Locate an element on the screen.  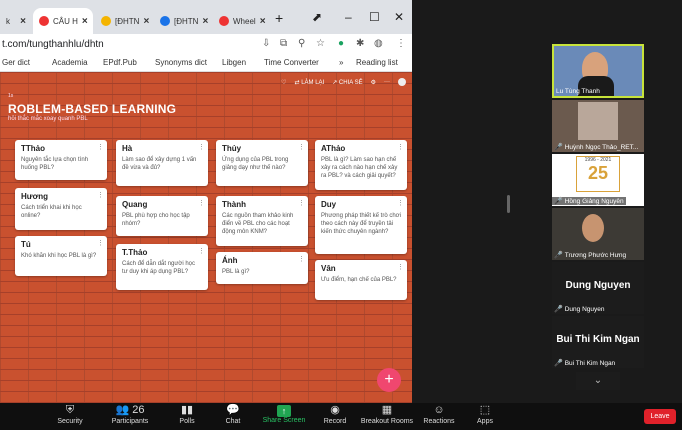
post-card: ⋮ Hương Cách triển khai khi học online? is located at coordinates (61, 209).